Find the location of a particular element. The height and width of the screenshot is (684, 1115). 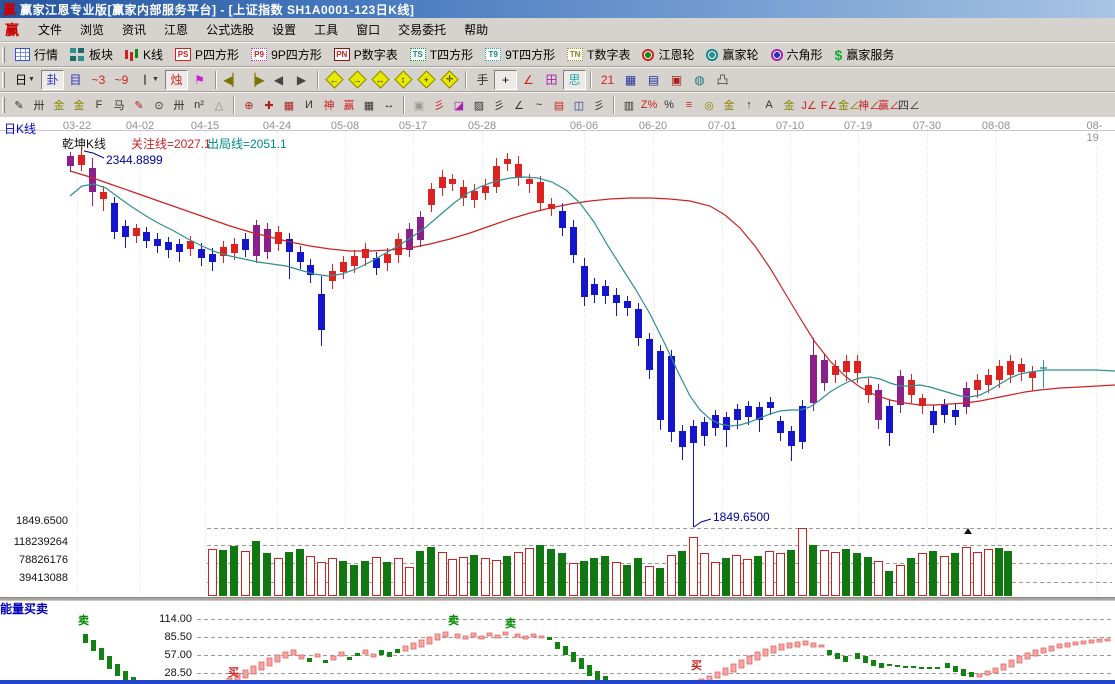

pan-hand-button: 手 is located at coordinates (482, 80).